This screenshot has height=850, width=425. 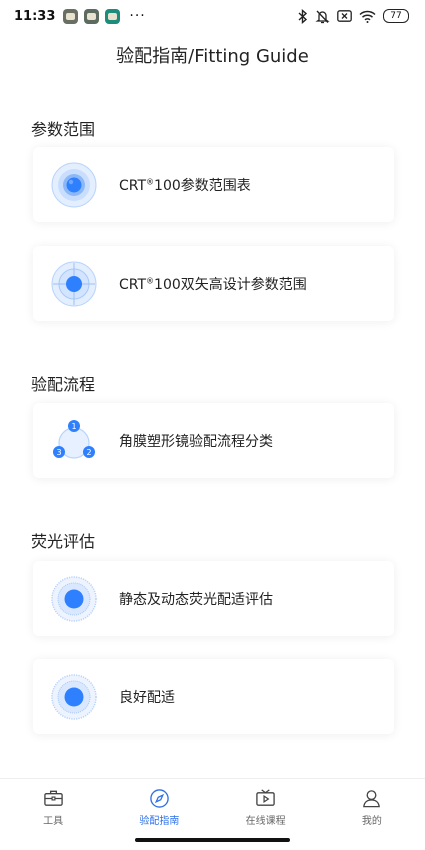 I want to click on toolbox-icon, so click(x=53, y=798).